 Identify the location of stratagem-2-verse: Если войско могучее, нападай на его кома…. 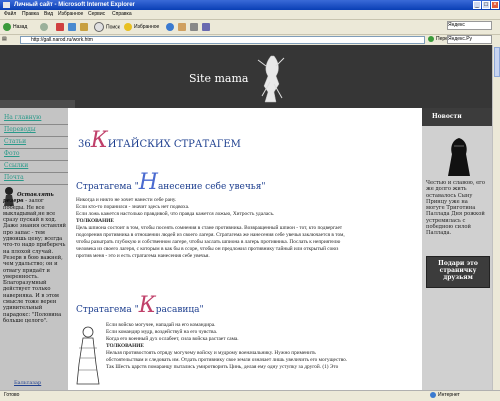
(227, 346).